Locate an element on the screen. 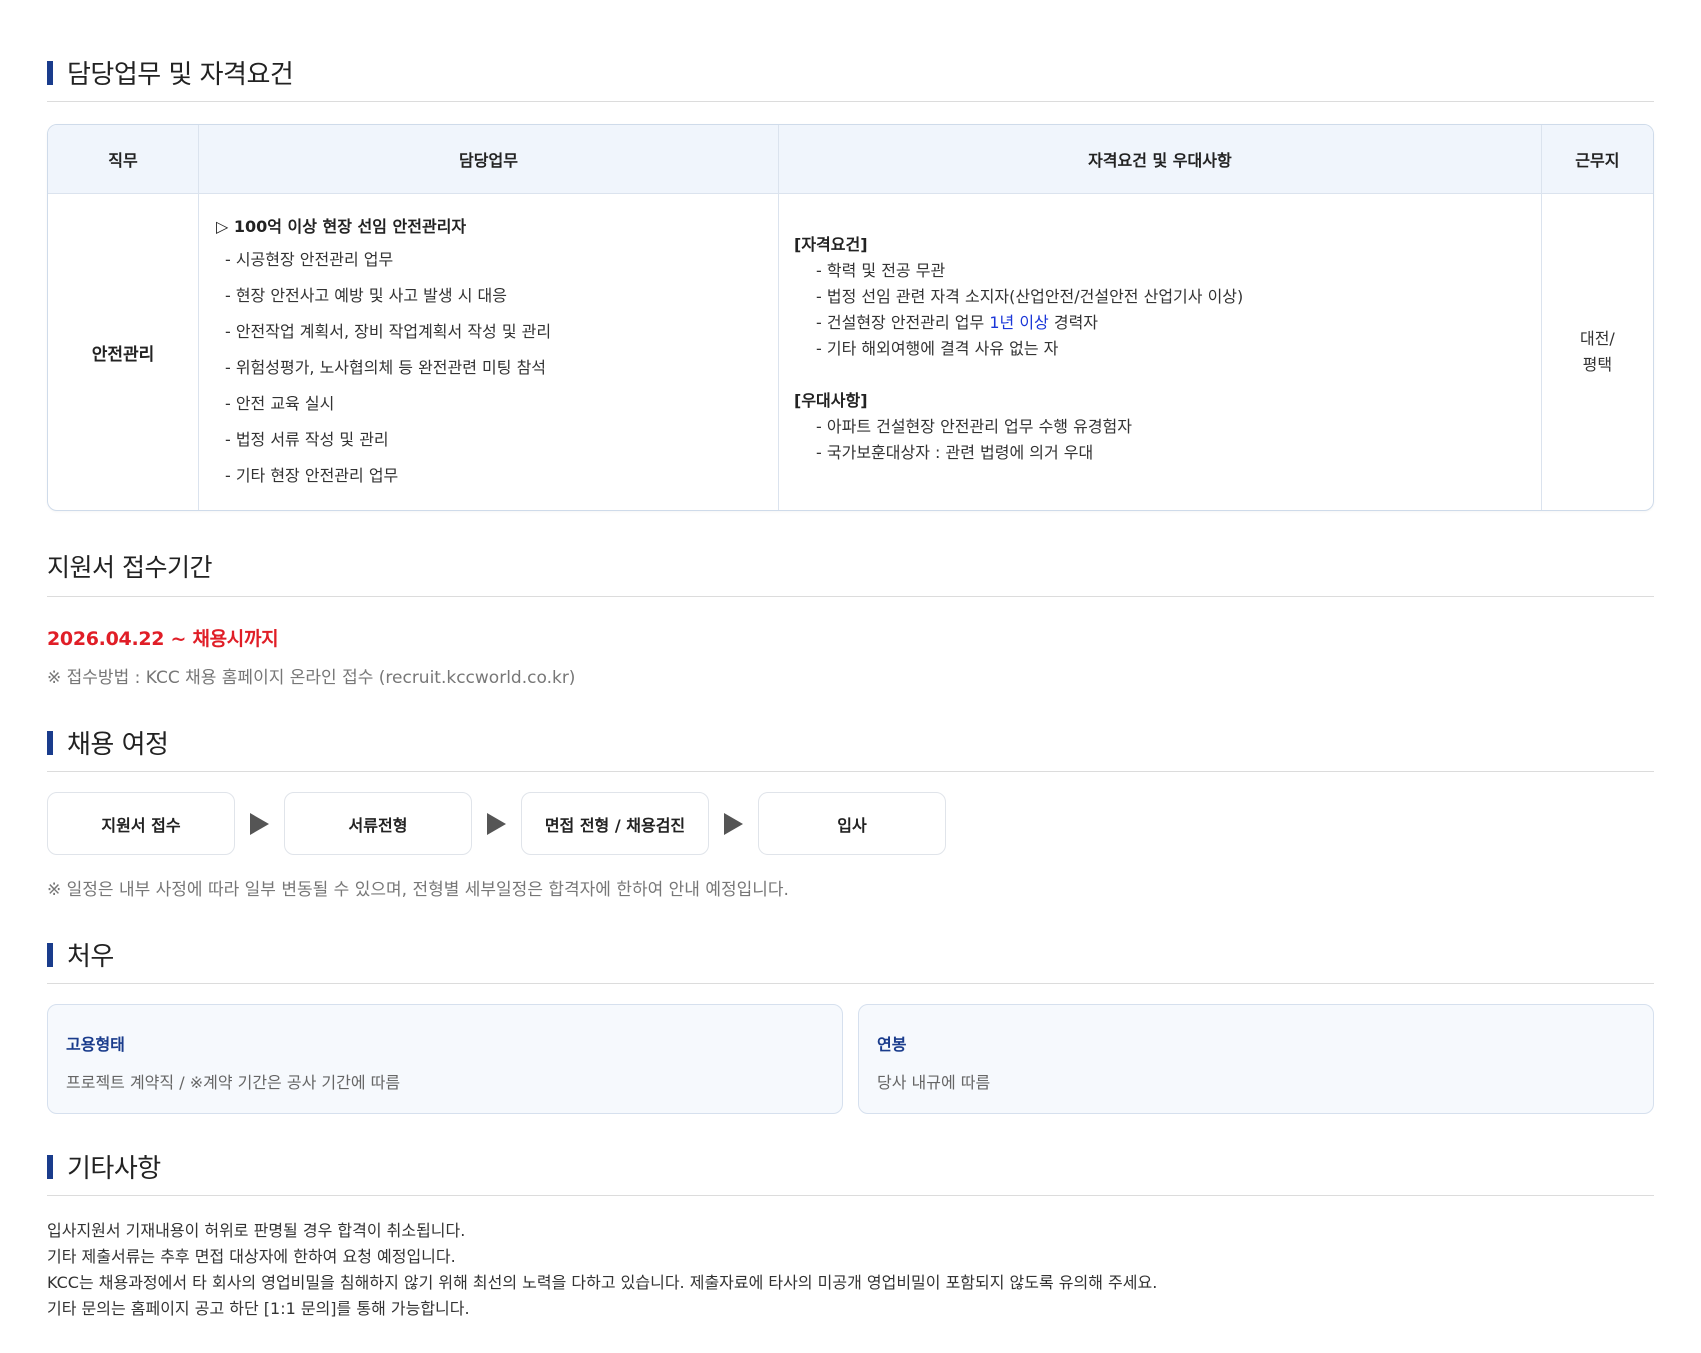  header-duty: 담당업무 is located at coordinates (489, 159).